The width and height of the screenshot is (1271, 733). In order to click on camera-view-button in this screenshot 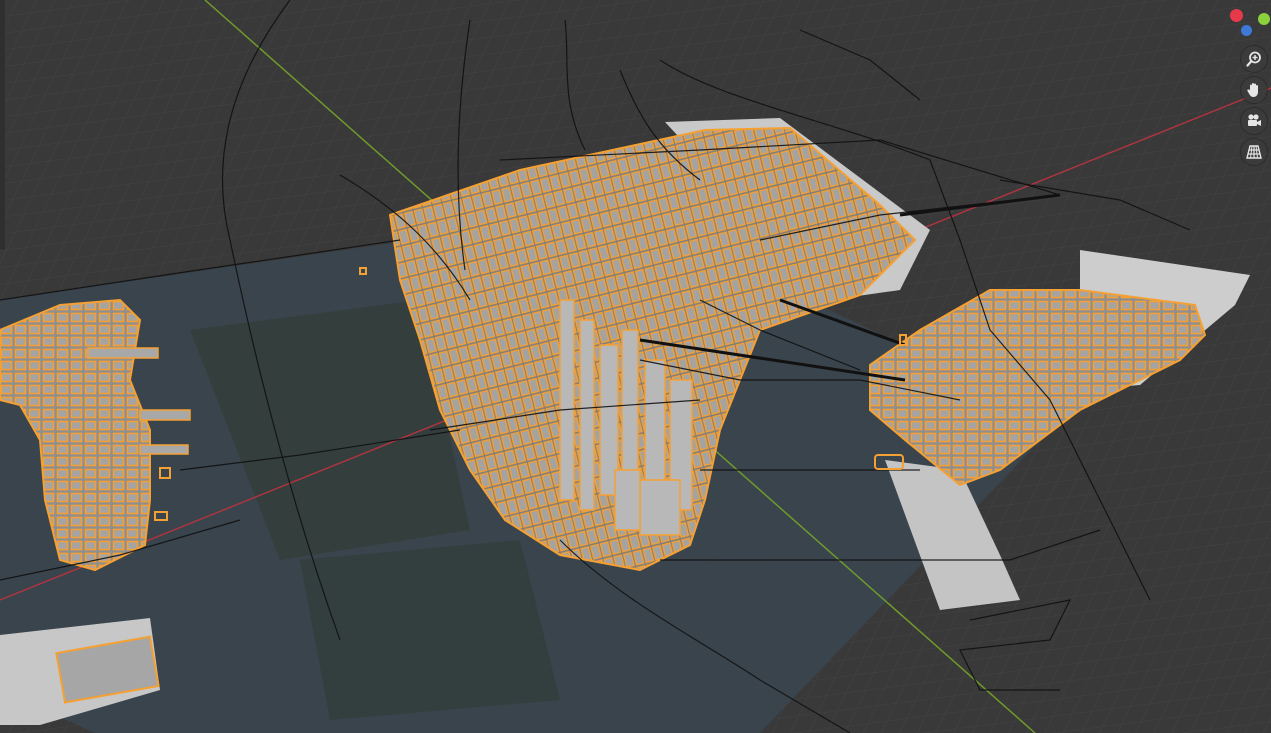, I will do `click(1254, 121)`.